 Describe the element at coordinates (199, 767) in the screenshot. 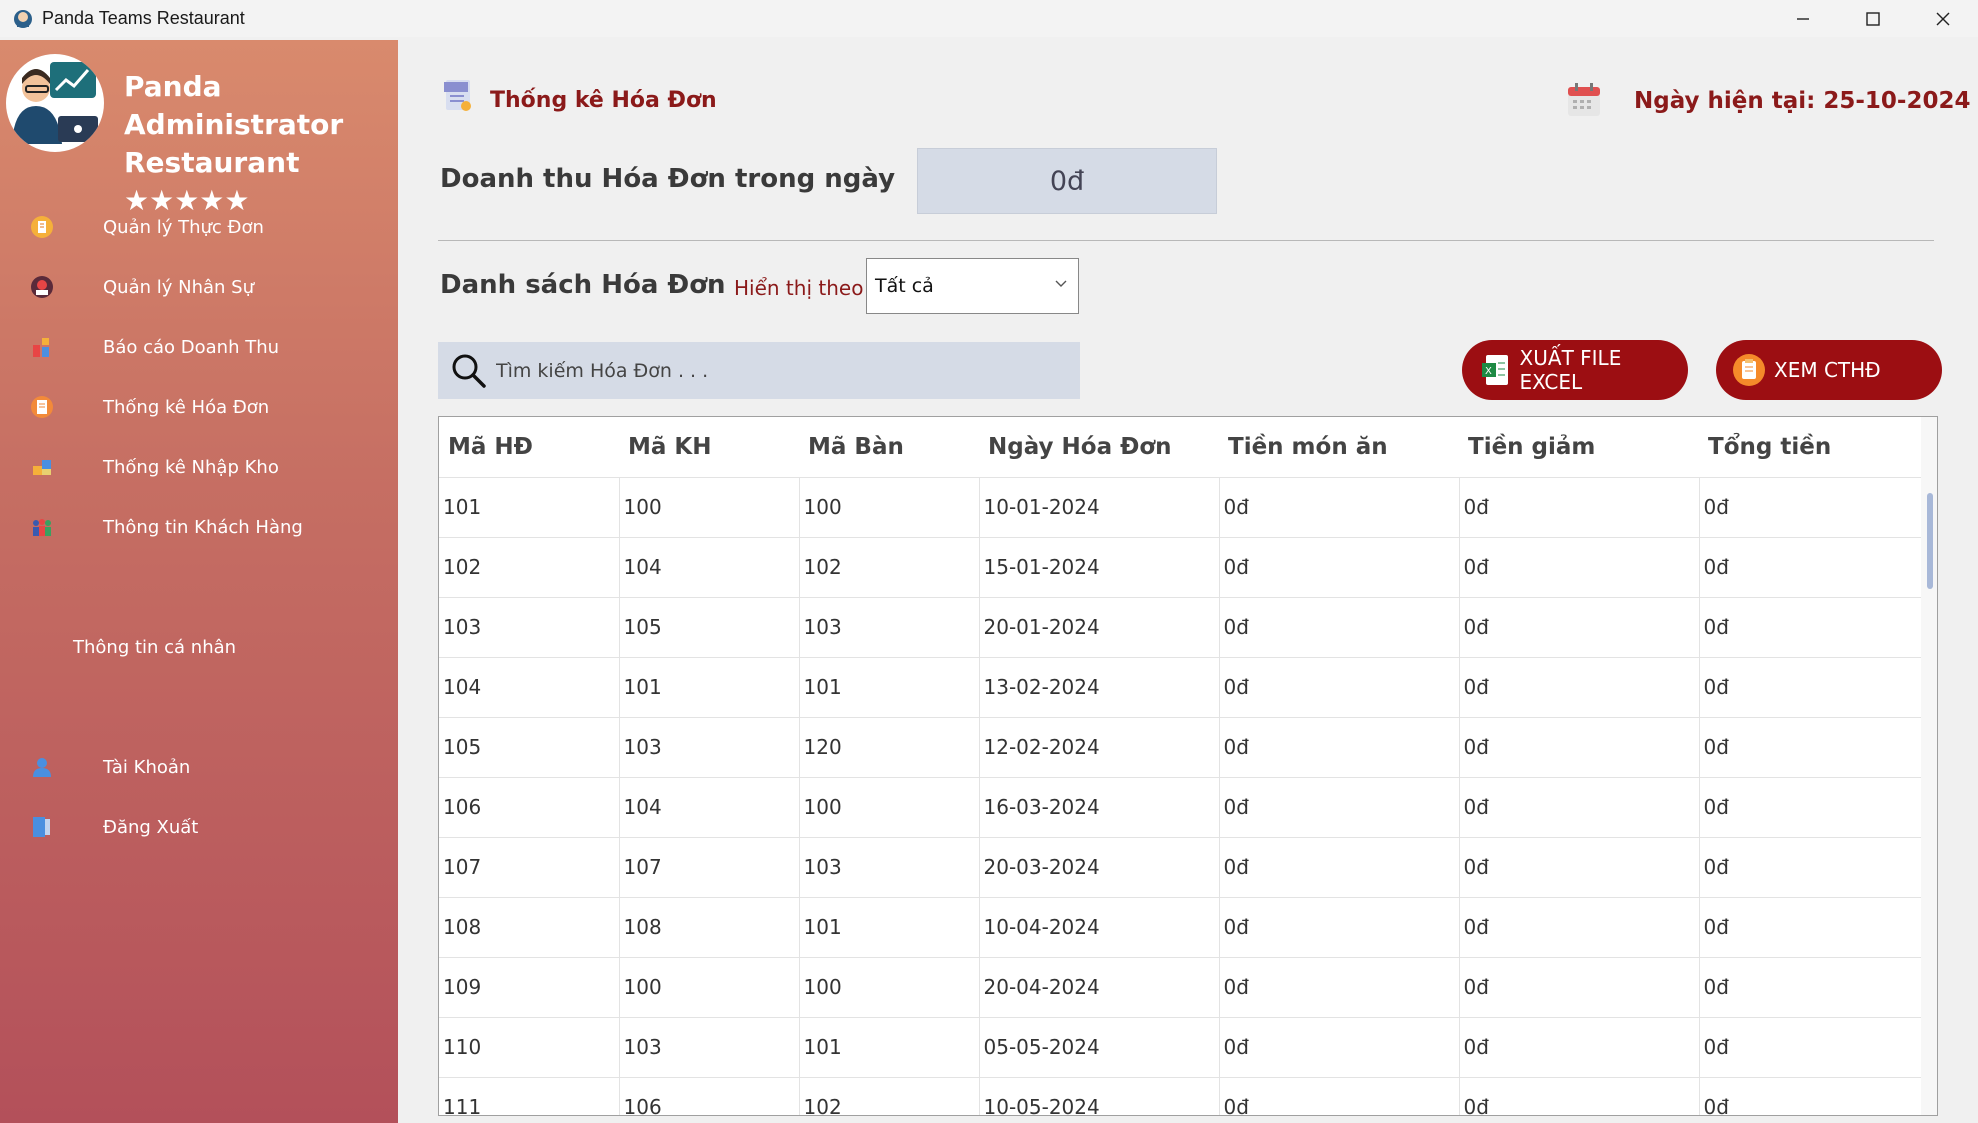

I see `sidebar-item-account: Tài Khoản` at that location.